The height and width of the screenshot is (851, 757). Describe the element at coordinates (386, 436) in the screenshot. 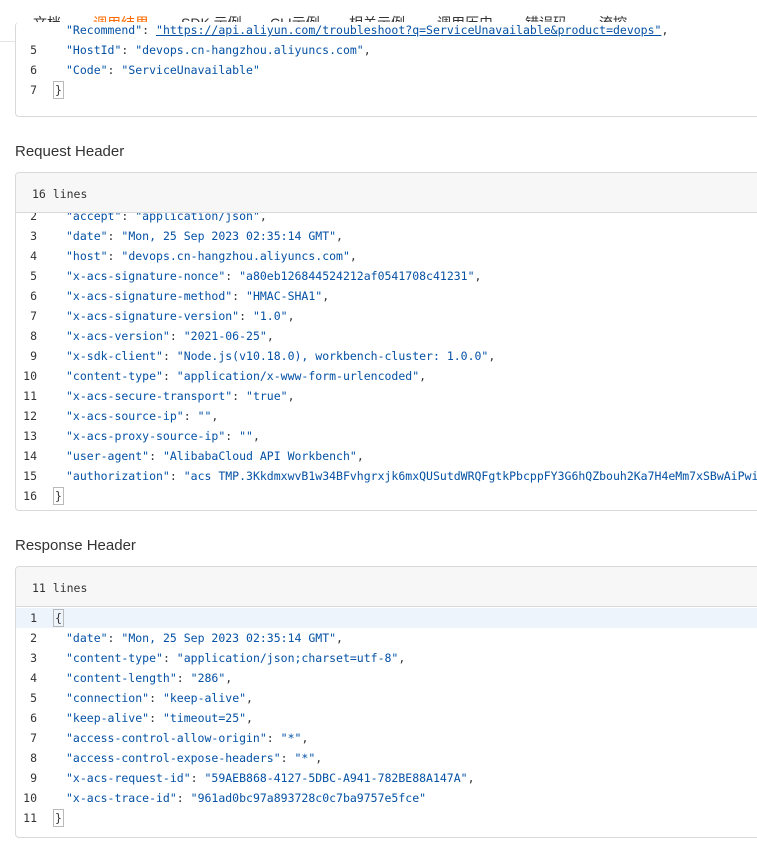

I see `code-line: 13 "x-acs-proxy-source-ip": "",` at that location.